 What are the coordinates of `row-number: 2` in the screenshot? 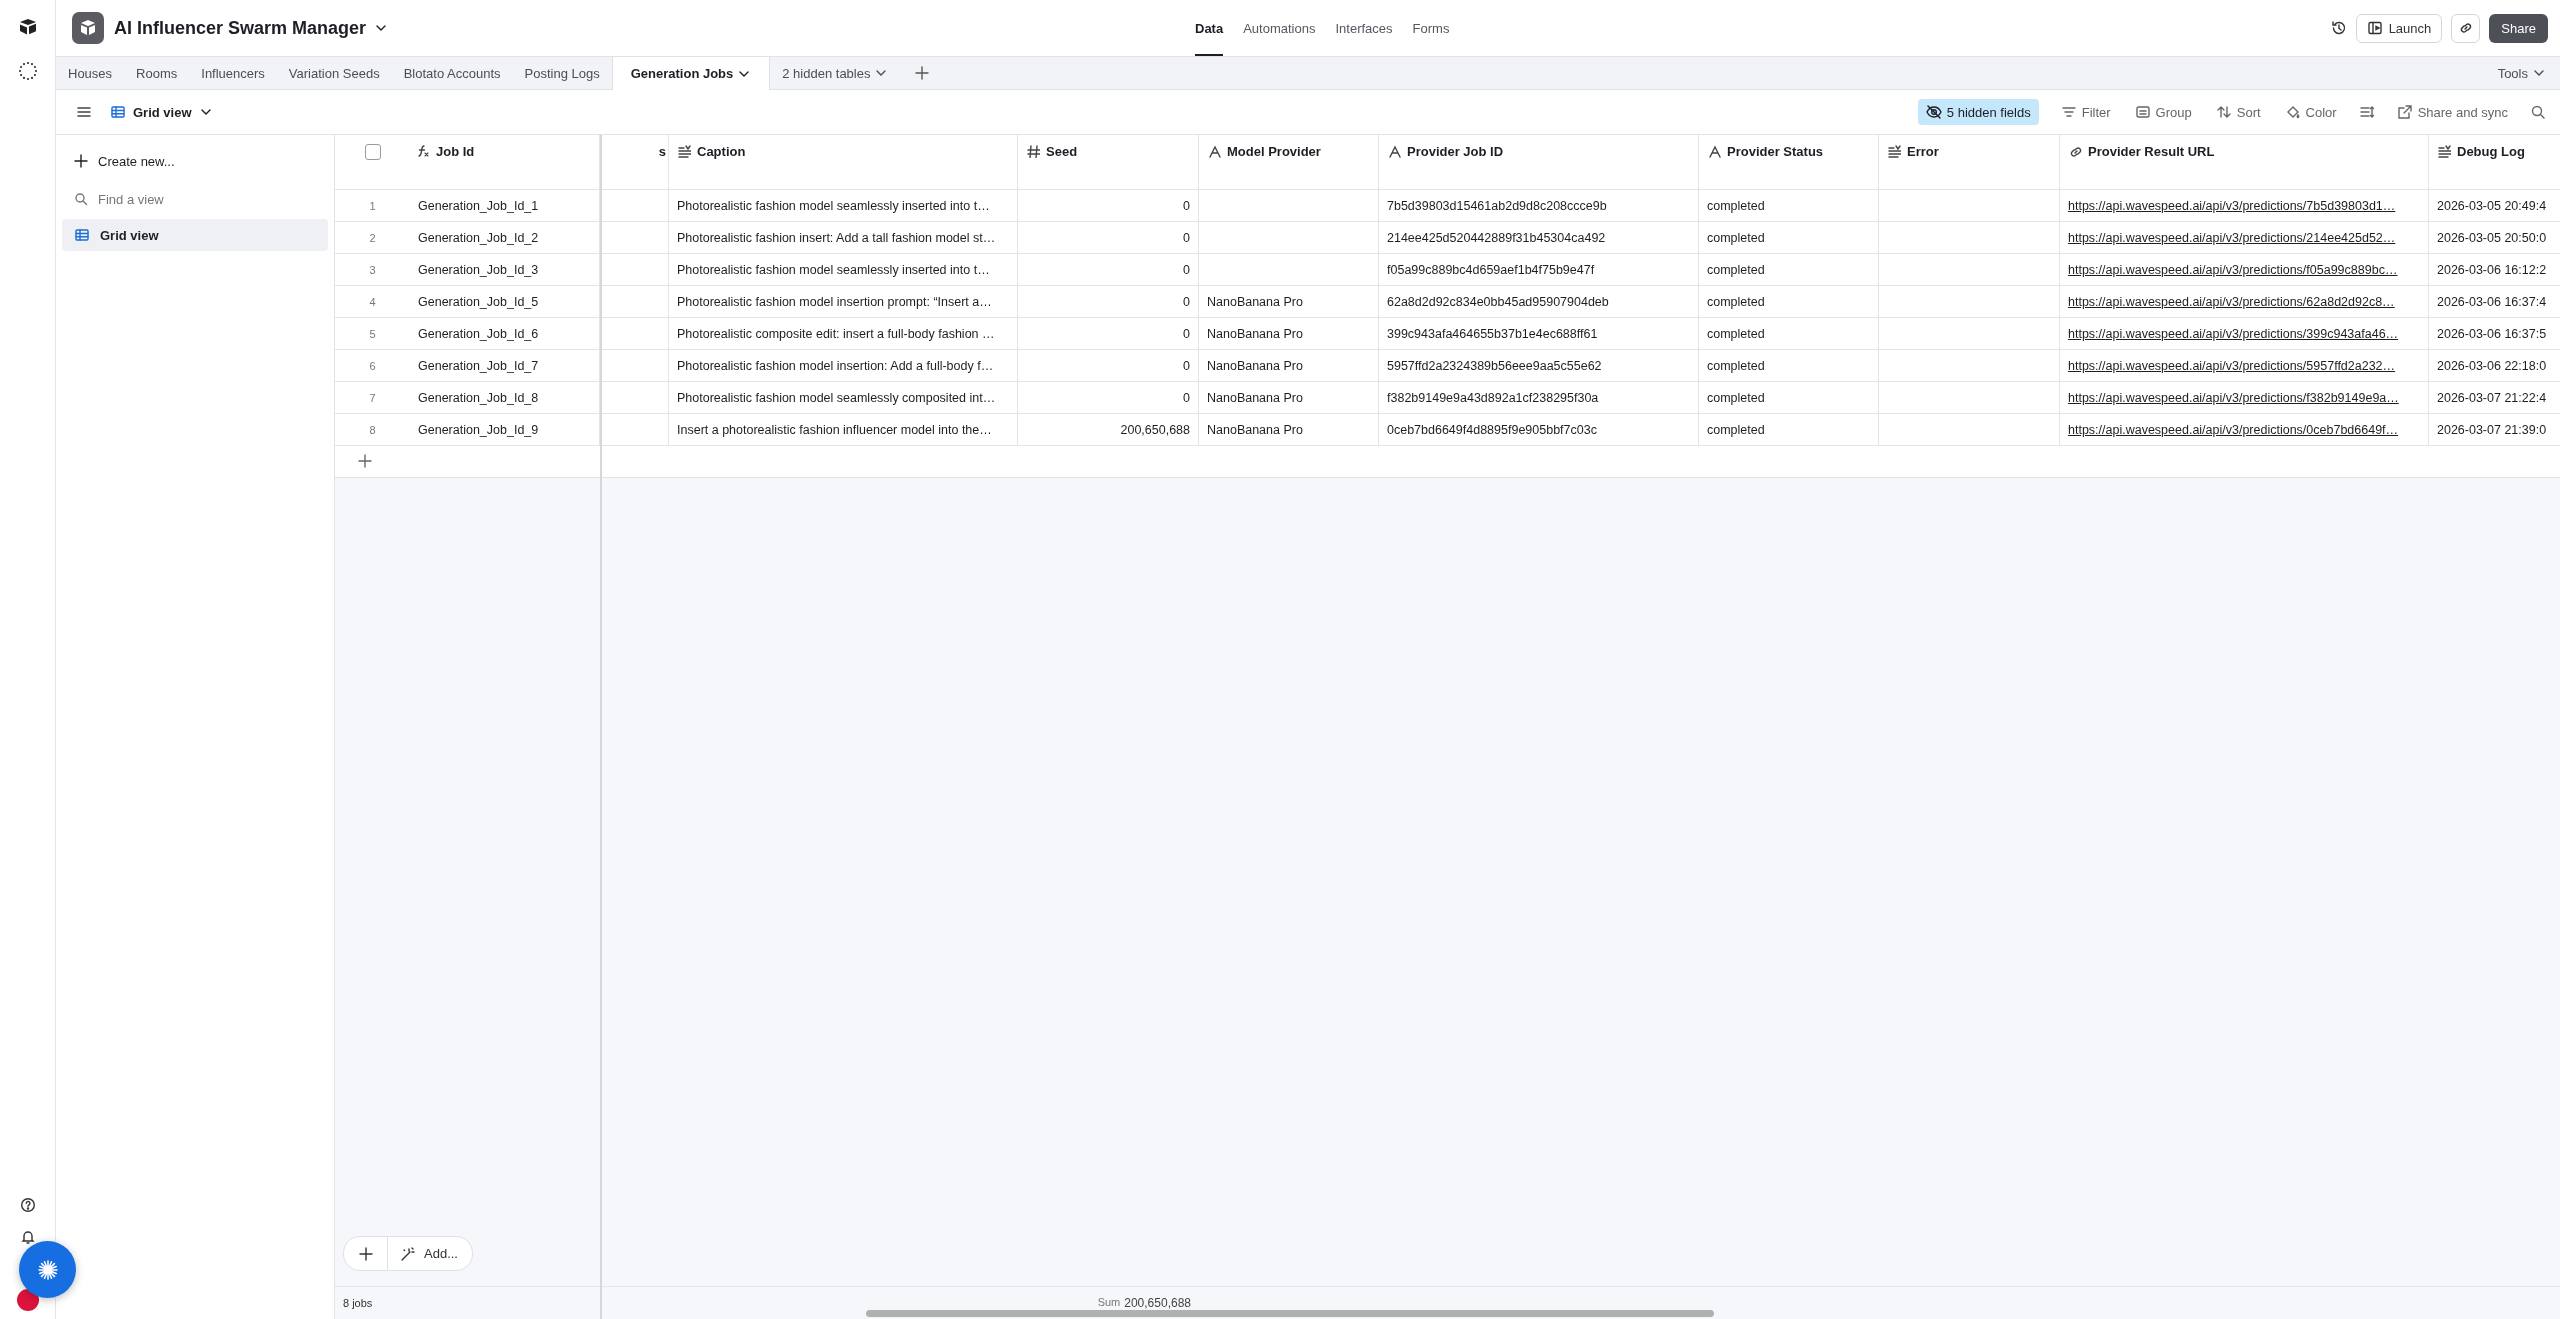 It's located at (372, 238).